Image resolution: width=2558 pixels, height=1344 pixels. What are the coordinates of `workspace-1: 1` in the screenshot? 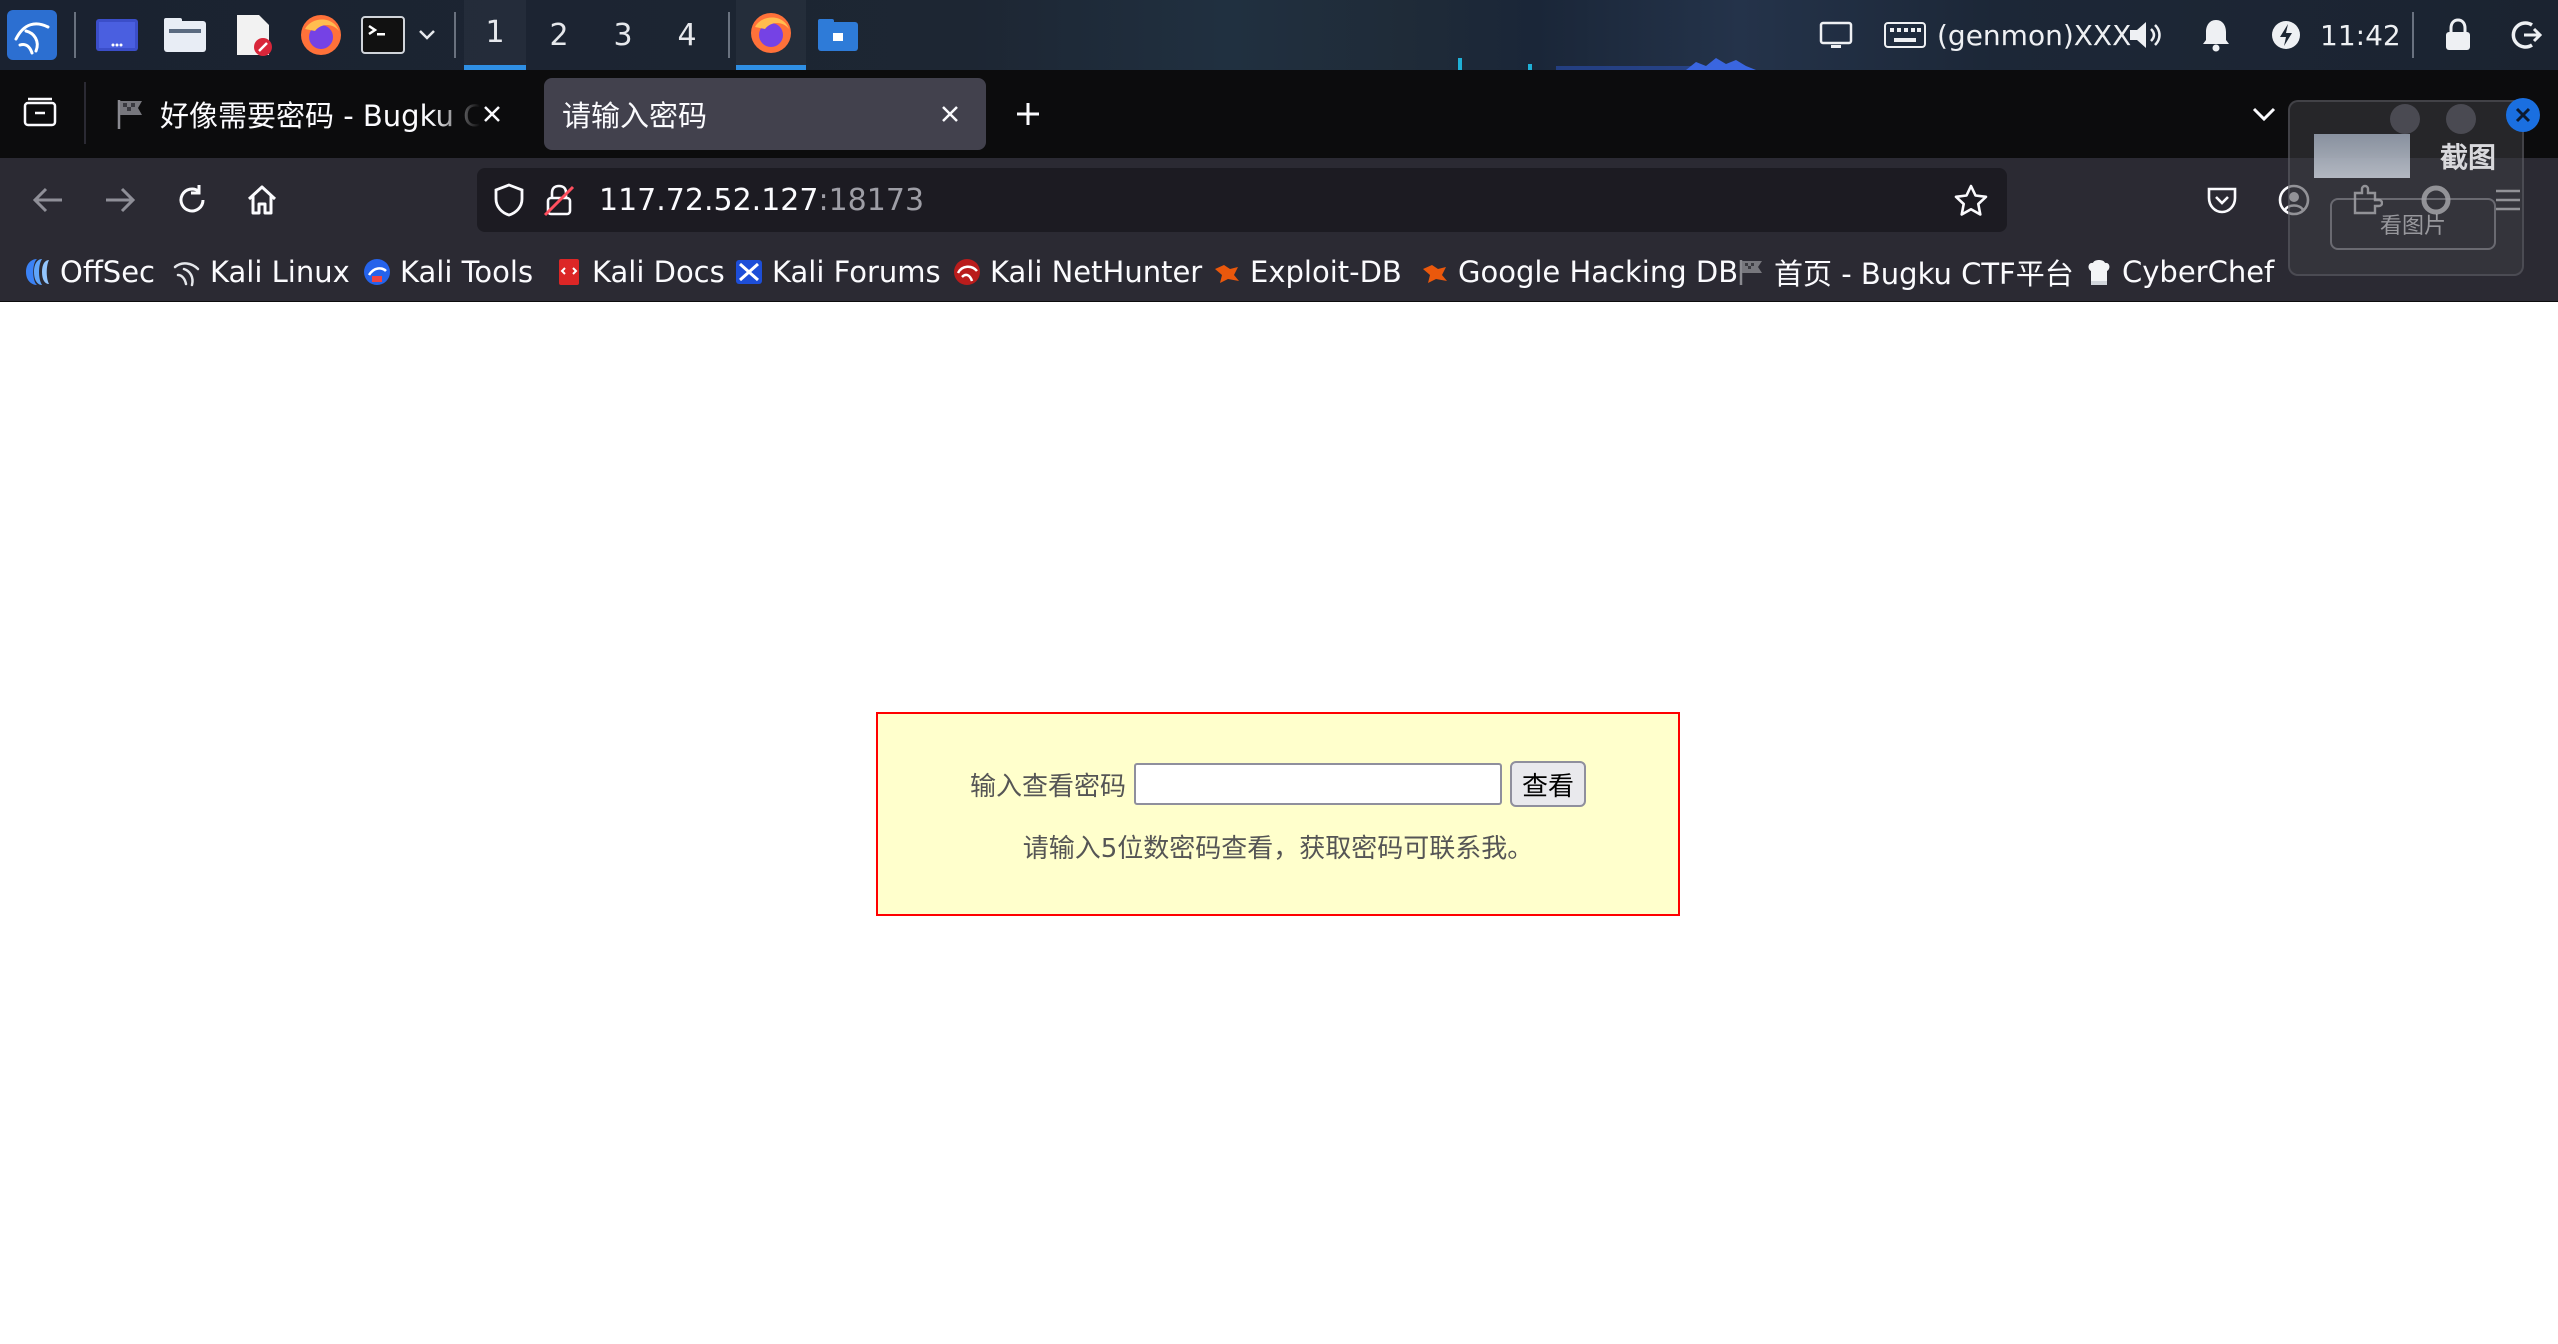 It's located at (495, 35).